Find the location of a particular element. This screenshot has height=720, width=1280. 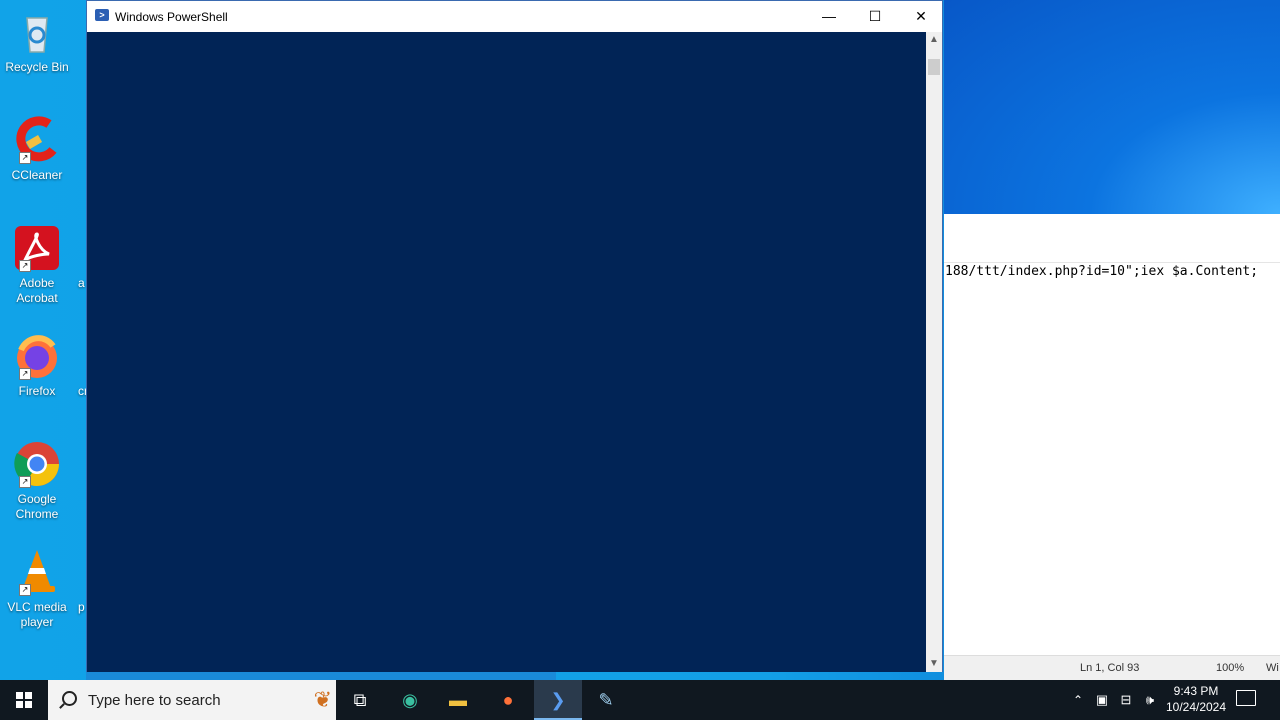

desktop-icon-recycle-bin: Recycle Bin is located at coordinates (37, 41).